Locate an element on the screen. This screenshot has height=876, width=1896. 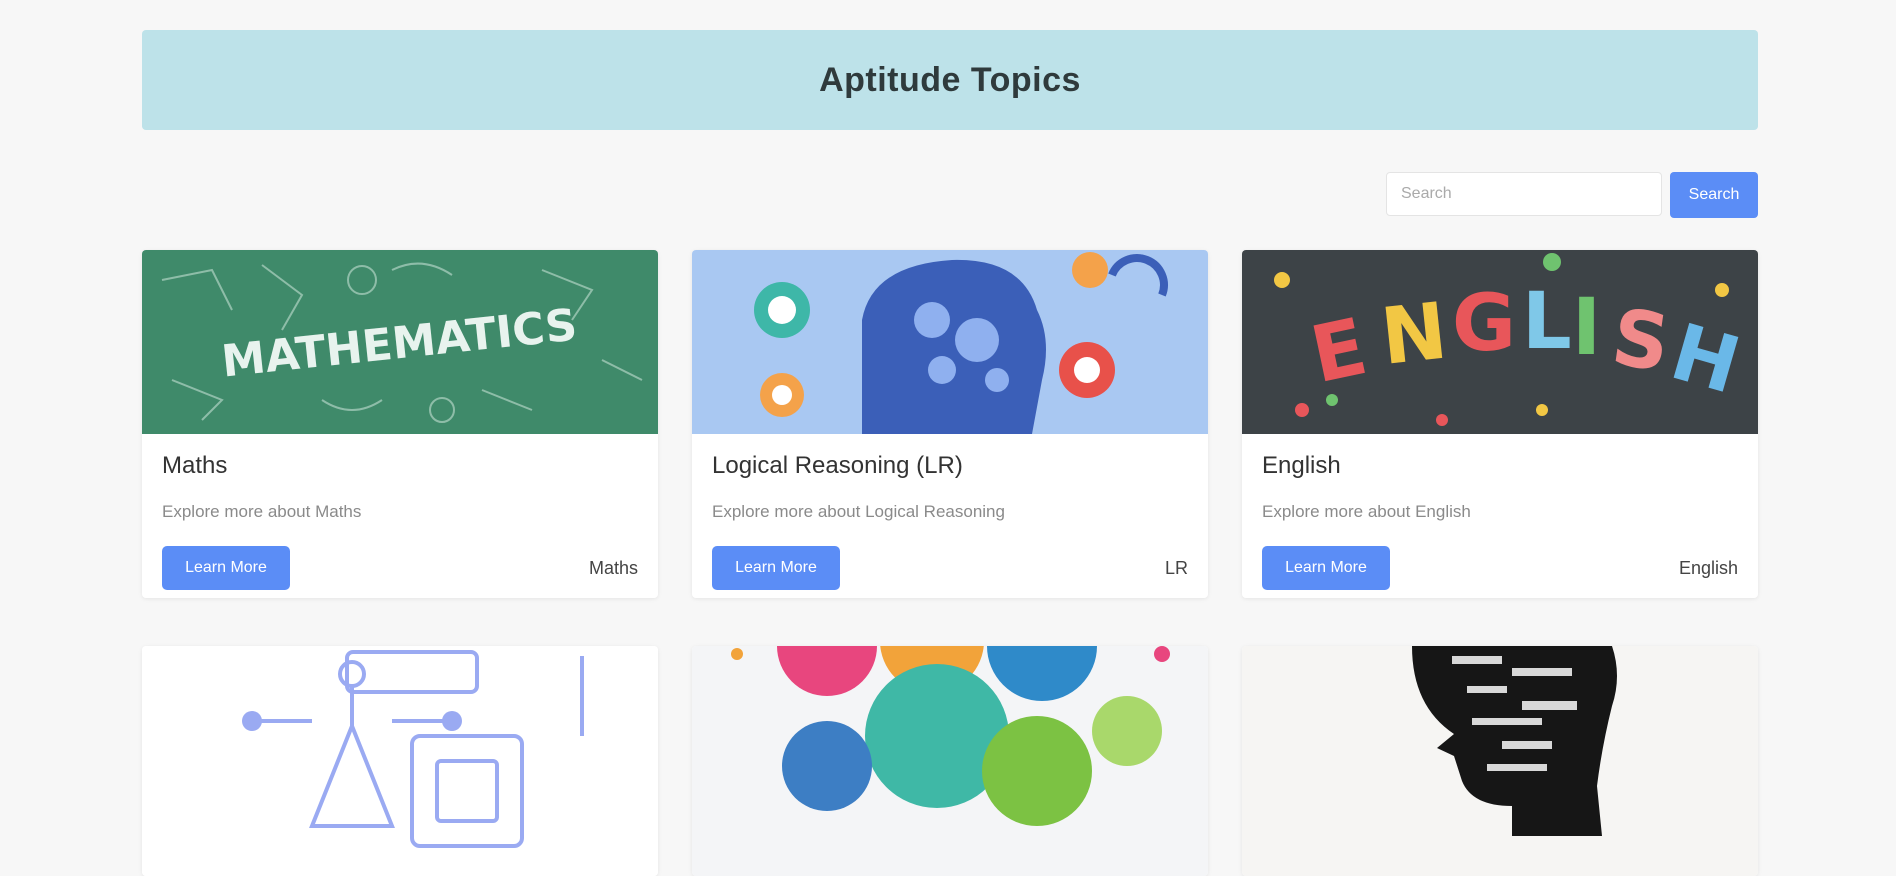
card-tag: English is located at coordinates (1708, 567).